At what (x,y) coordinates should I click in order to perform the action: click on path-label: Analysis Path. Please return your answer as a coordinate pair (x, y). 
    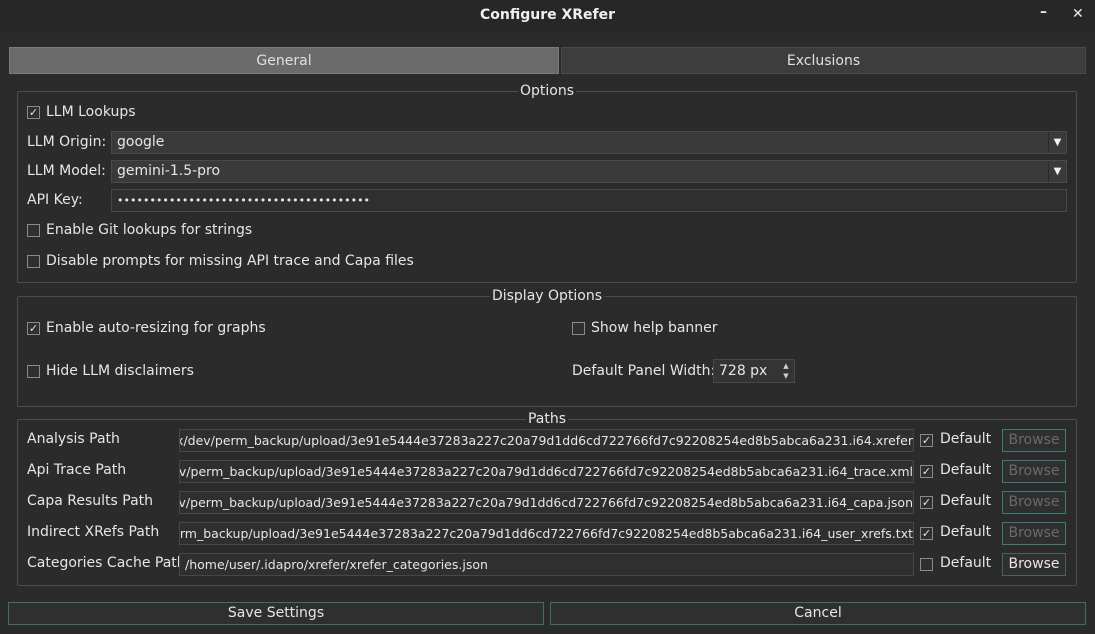
    Looking at the image, I should click on (73, 439).